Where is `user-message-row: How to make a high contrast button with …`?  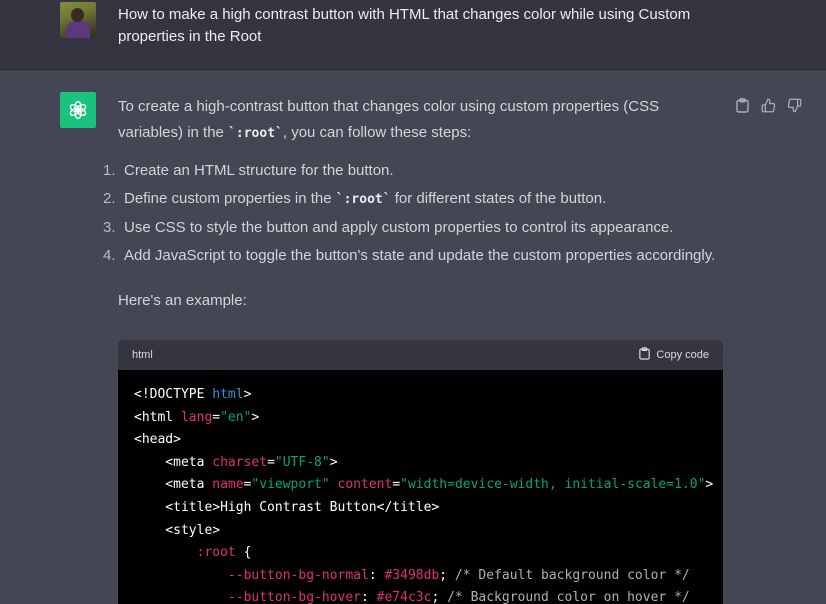
user-message-row: How to make a high contrast button with … is located at coordinates (413, 35).